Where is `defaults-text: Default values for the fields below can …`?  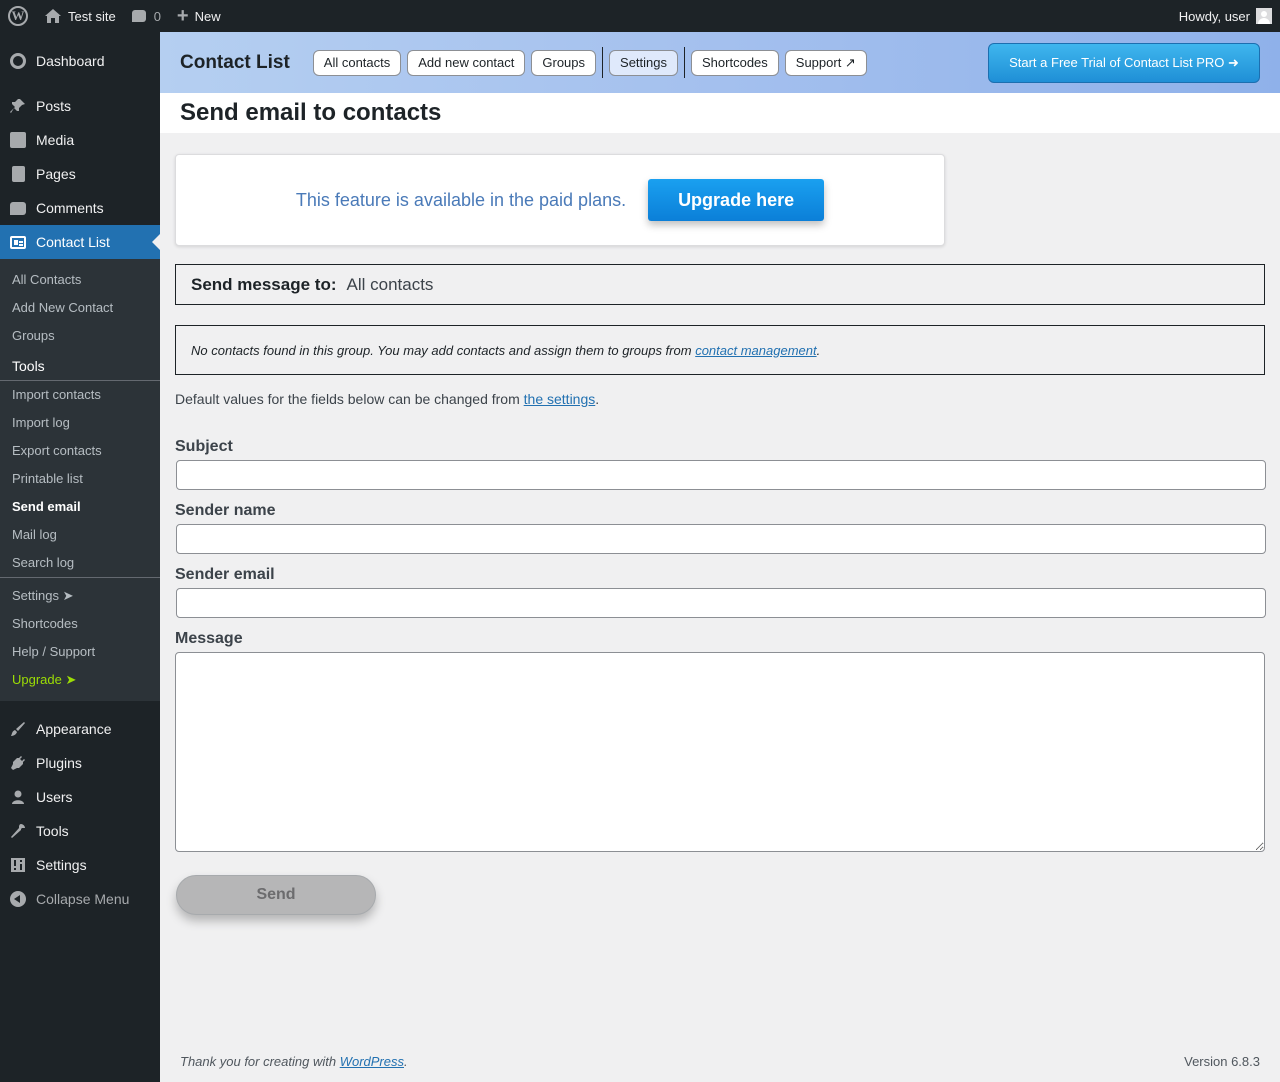
defaults-text: Default values for the fields below can … is located at coordinates (347, 399).